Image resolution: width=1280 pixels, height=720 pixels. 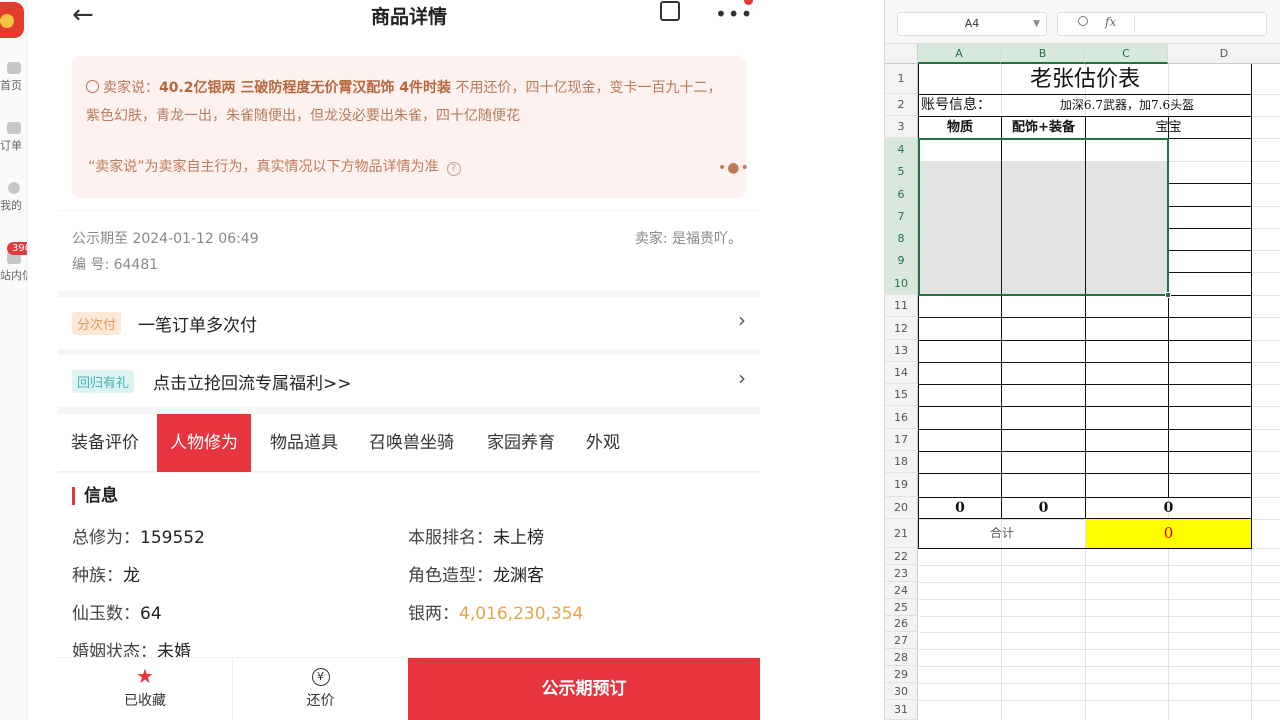 I want to click on chevron-down-icon: ▼, so click(x=1036, y=24).